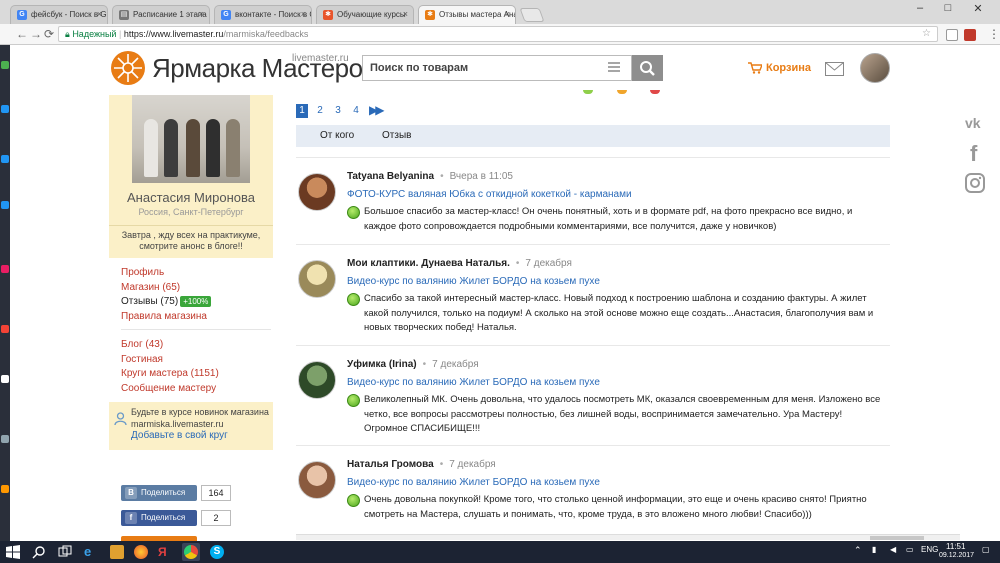 The width and height of the screenshot is (1000, 563). I want to click on livemaster-icon: ✱, so click(430, 15).